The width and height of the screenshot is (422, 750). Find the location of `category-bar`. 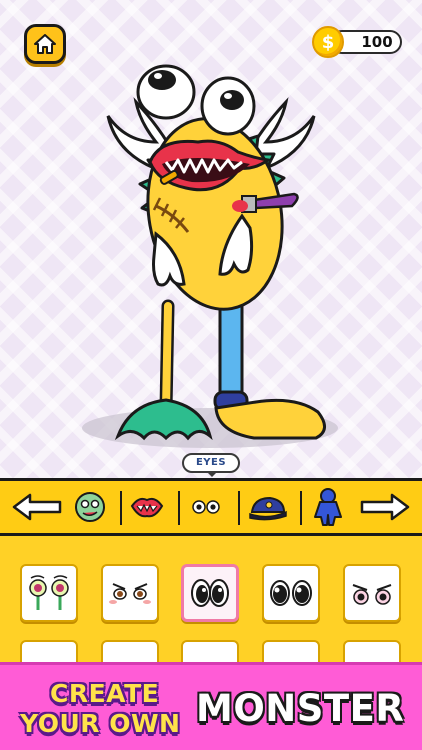

category-bar is located at coordinates (211, 507).